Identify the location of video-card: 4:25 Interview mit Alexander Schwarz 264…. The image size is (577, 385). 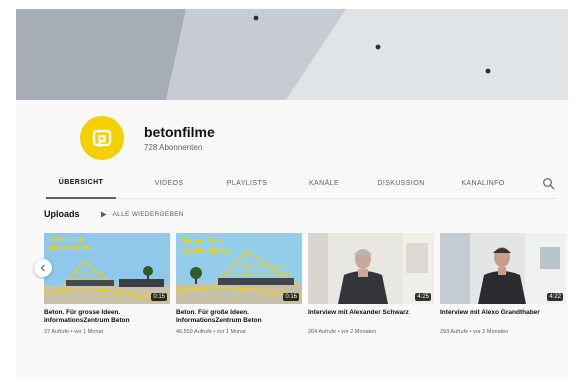
(371, 284).